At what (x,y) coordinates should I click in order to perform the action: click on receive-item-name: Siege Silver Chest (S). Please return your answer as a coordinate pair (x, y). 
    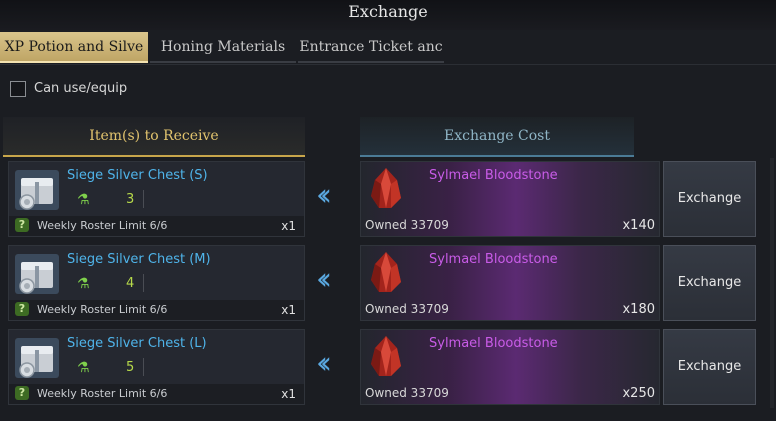
    Looking at the image, I should click on (137, 175).